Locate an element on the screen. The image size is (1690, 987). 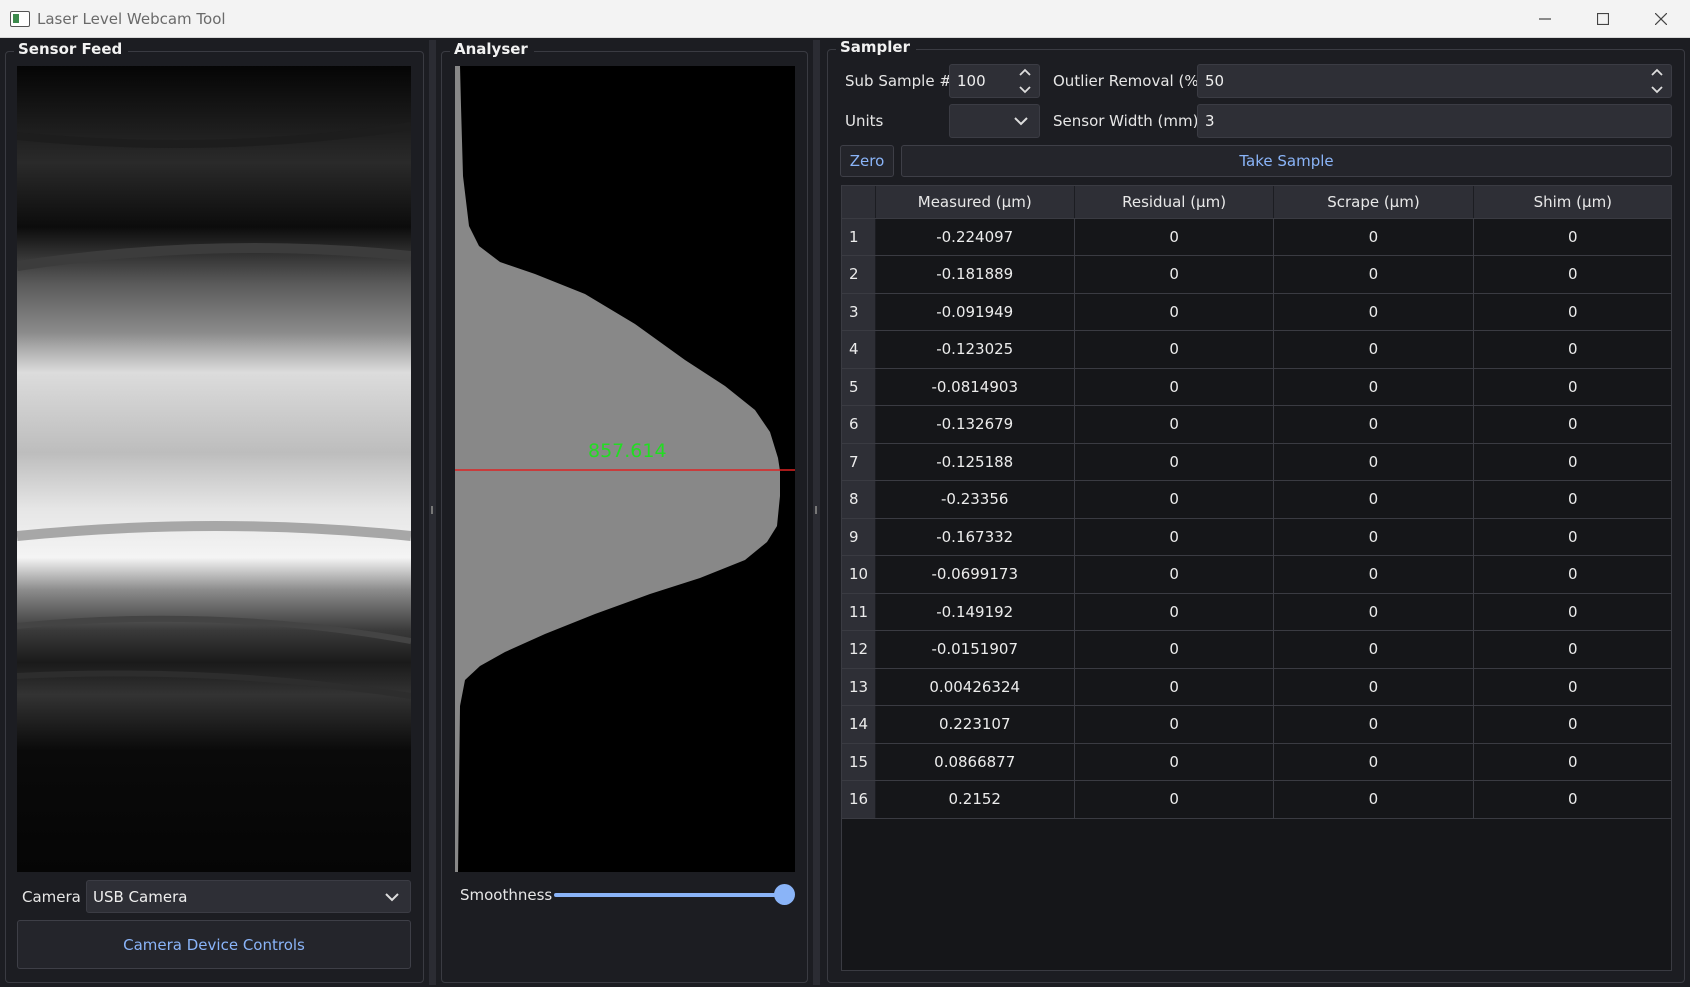
table-row: 8 -0.23356 0 0 0 is located at coordinates (1256, 499).